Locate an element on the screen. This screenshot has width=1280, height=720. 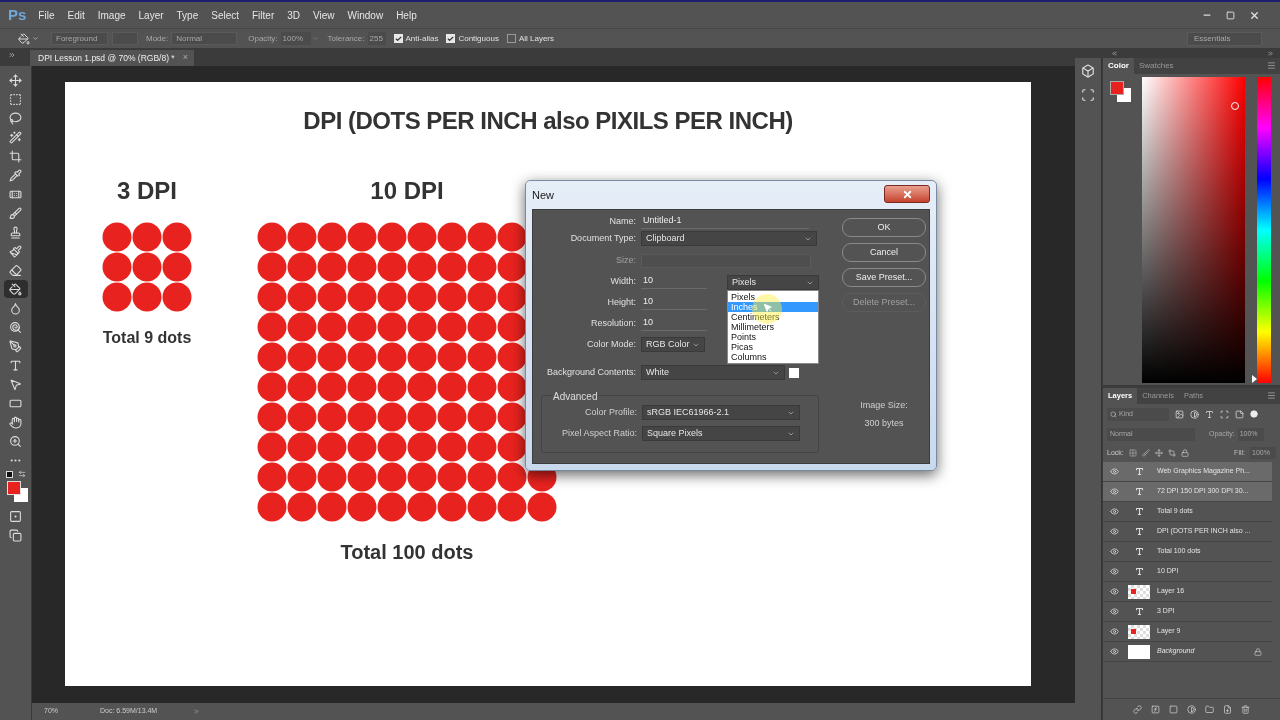
checkbox is located at coordinates (511, 38).